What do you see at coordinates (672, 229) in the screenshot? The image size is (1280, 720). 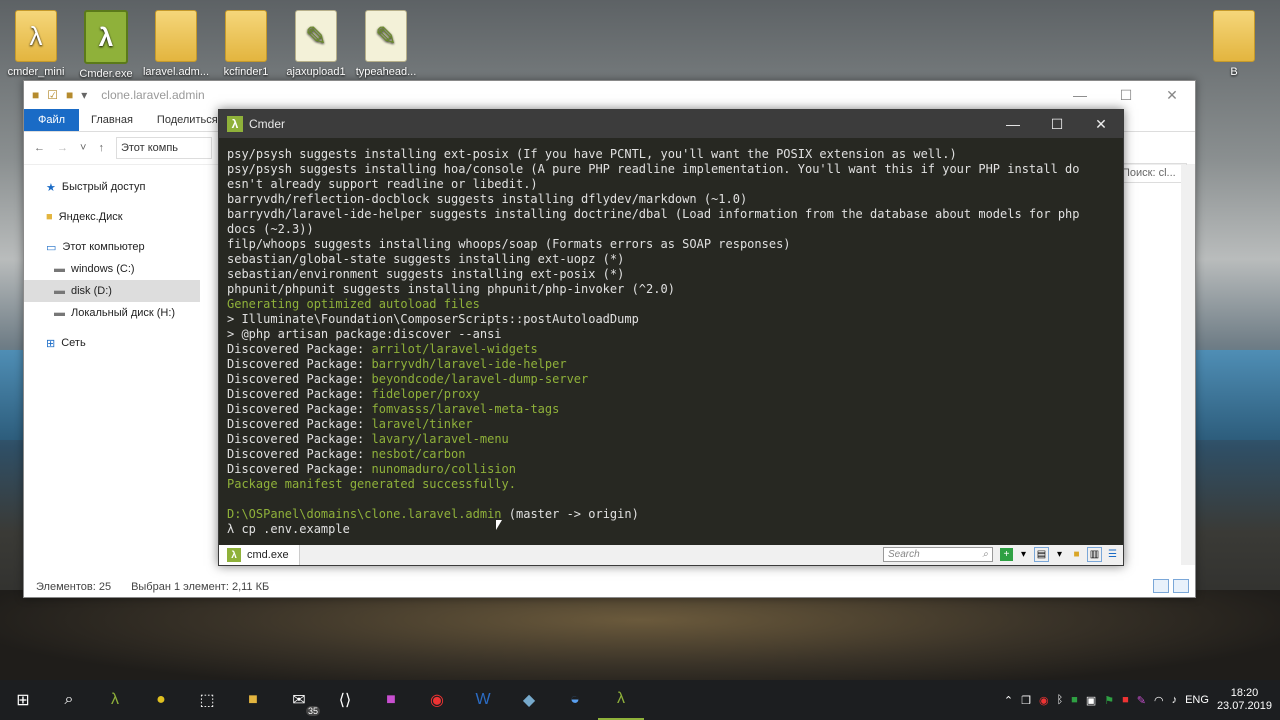 I see `console-line: docs (~2.3))` at bounding box center [672, 229].